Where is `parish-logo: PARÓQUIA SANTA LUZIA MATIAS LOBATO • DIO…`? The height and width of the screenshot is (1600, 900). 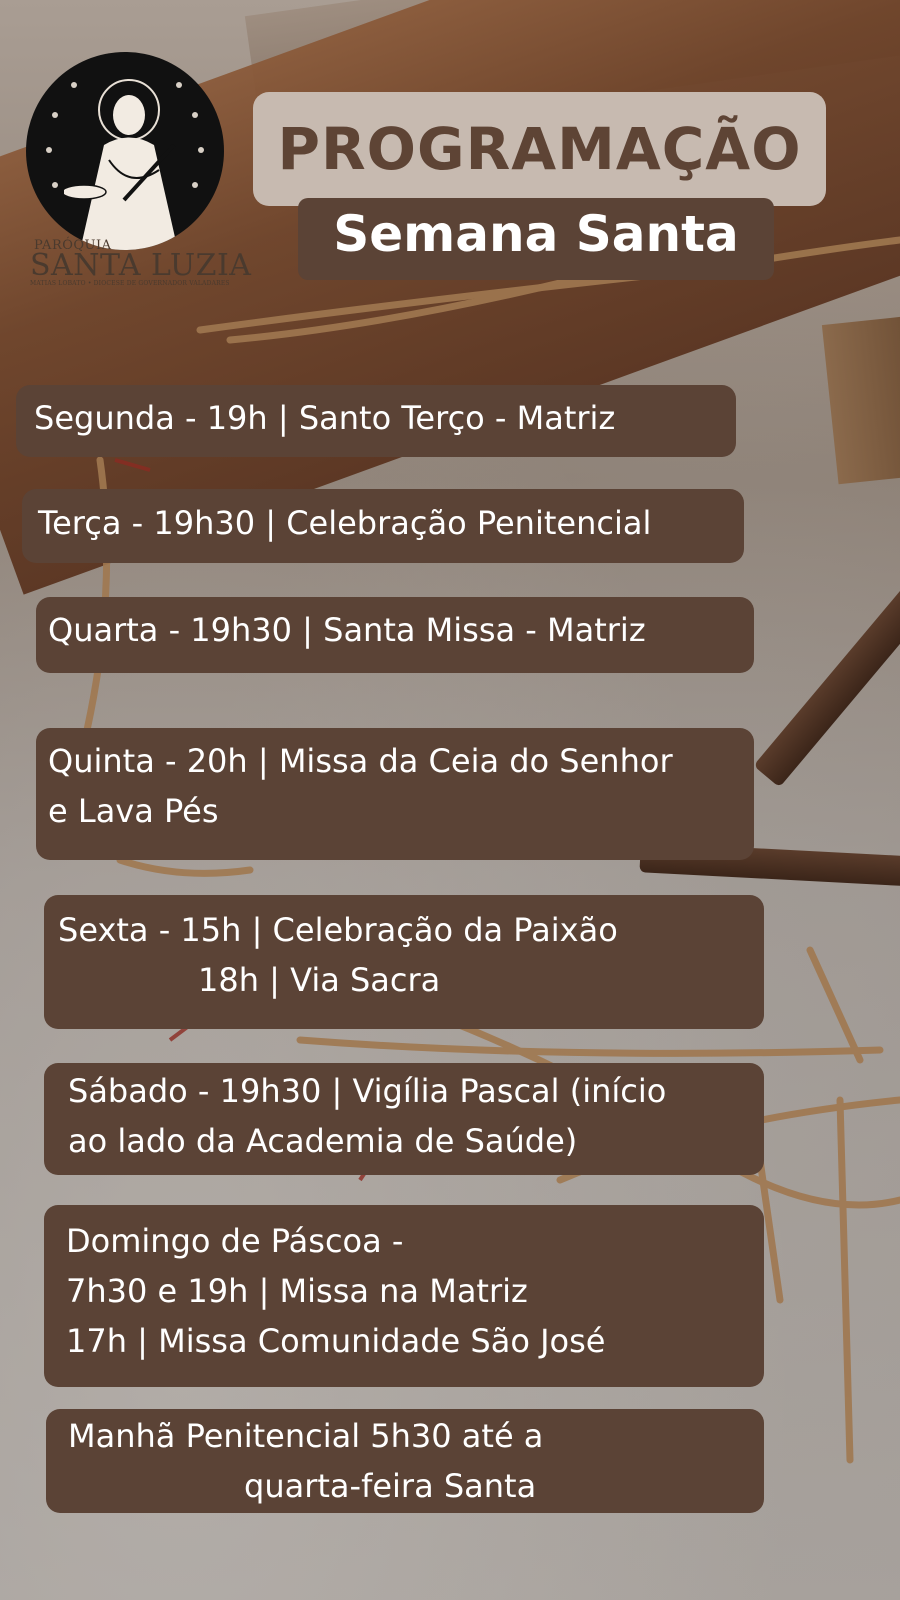
parish-logo: PARÓQUIA SANTA LUZIA MATIAS LOBATO • DIO… is located at coordinates (136, 172).